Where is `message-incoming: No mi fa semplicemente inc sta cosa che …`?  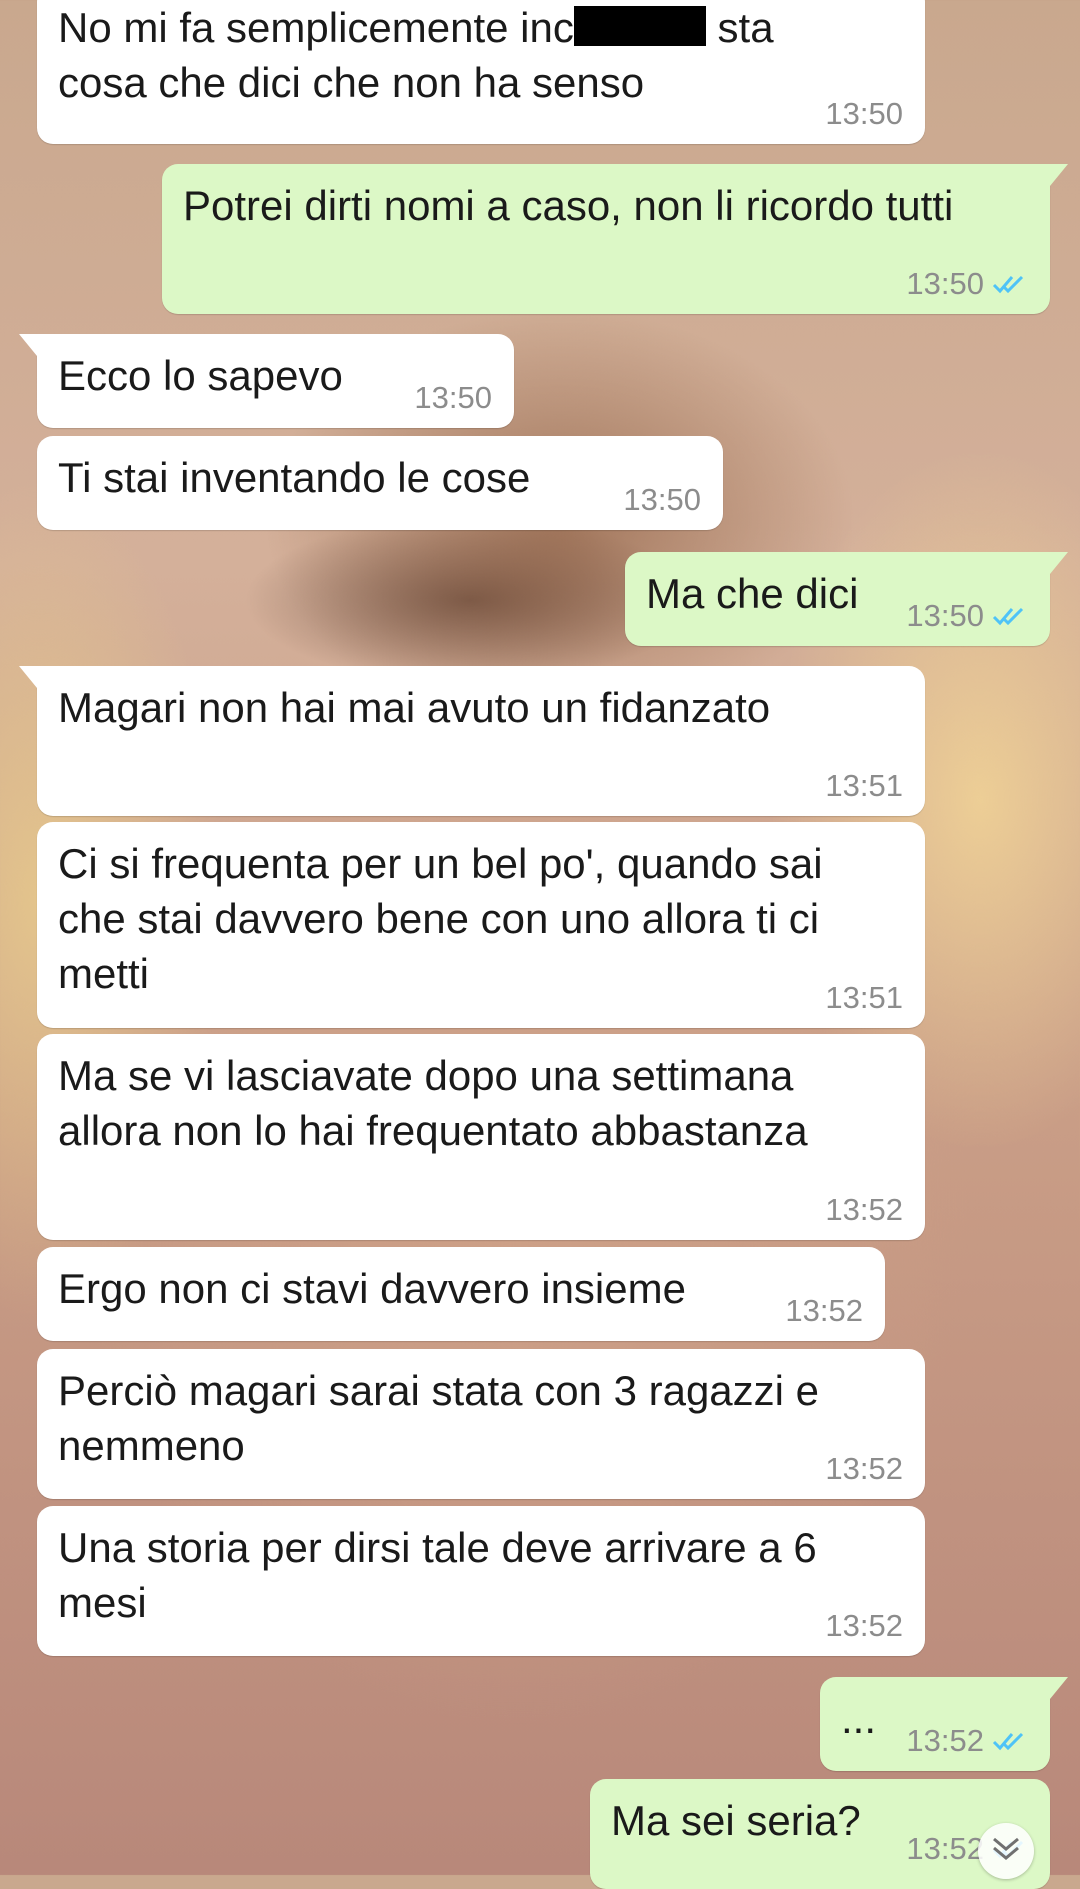
message-incoming: No mi fa semplicemente inc sta cosa che … is located at coordinates (481, 72).